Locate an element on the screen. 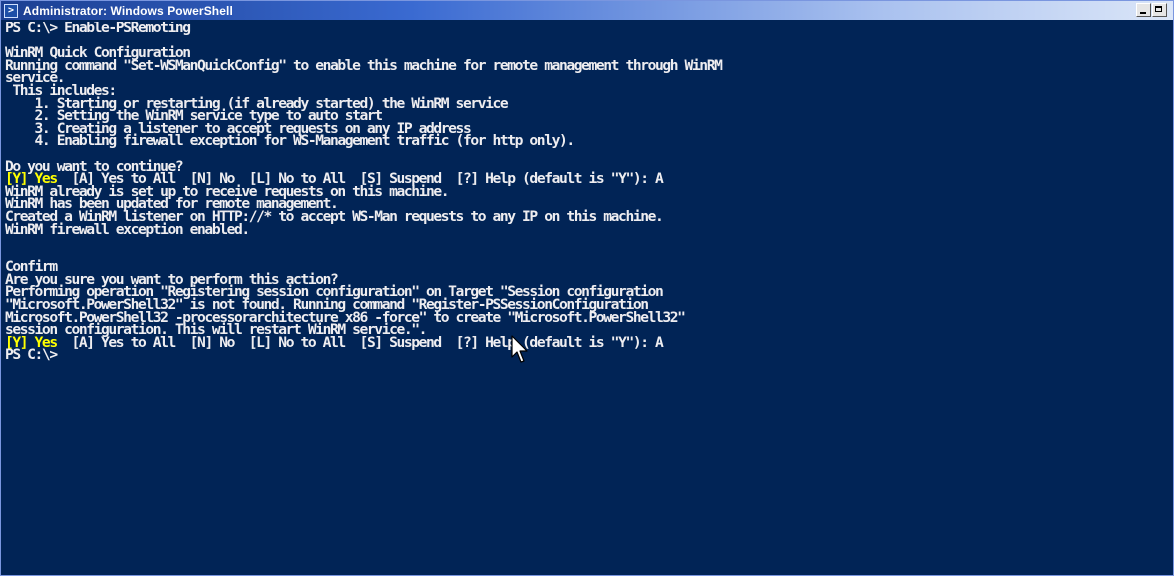  title-bar: > Administrator: Windows PowerShell is located at coordinates (587, 10).